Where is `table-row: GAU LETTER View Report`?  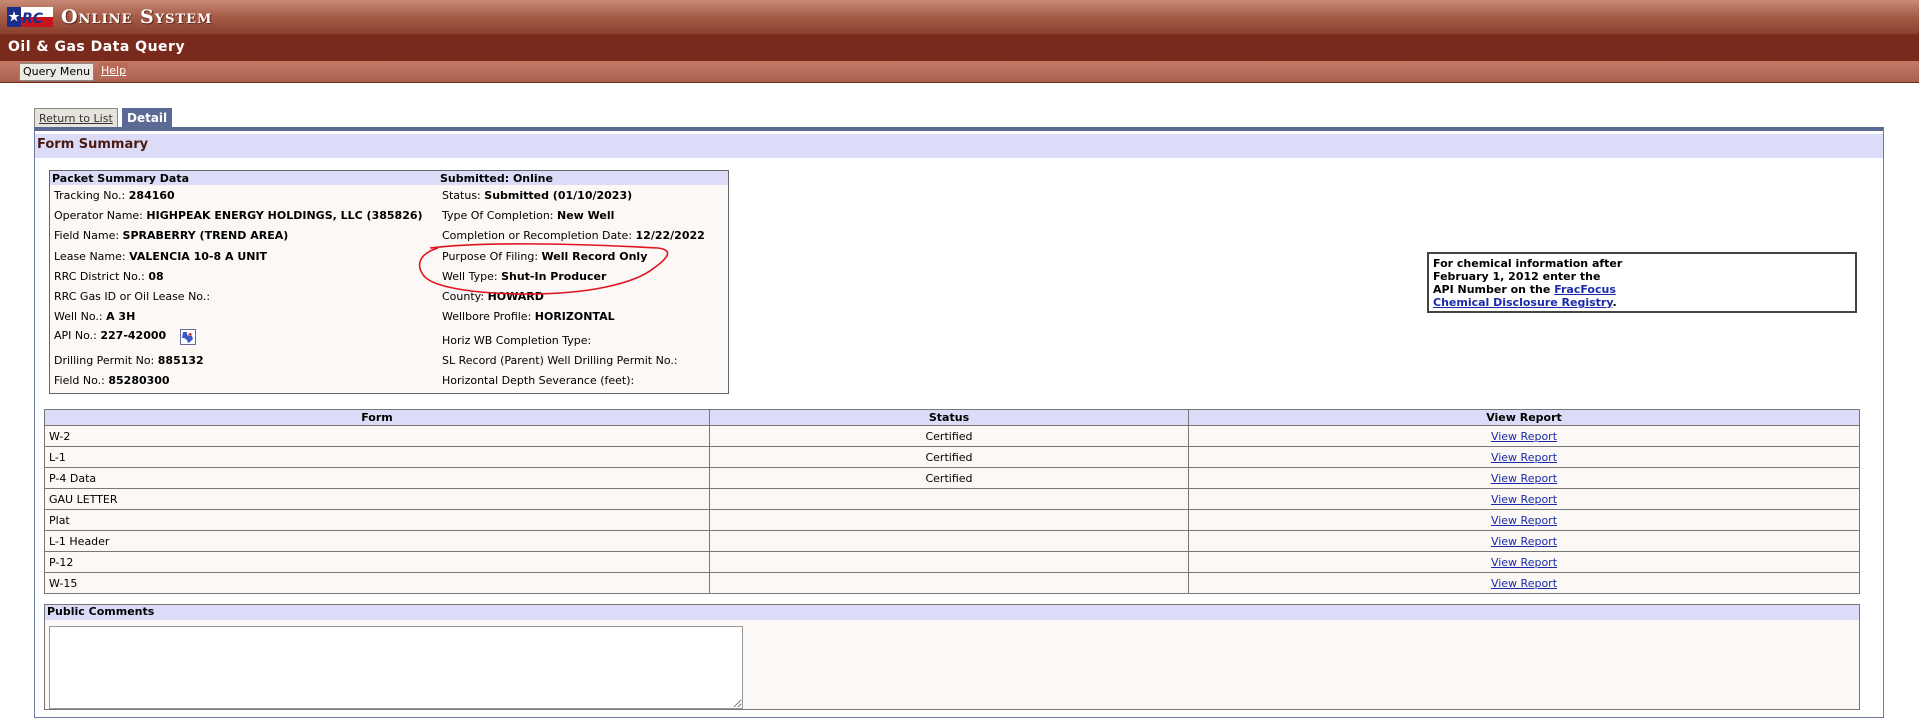 table-row: GAU LETTER View Report is located at coordinates (952, 499).